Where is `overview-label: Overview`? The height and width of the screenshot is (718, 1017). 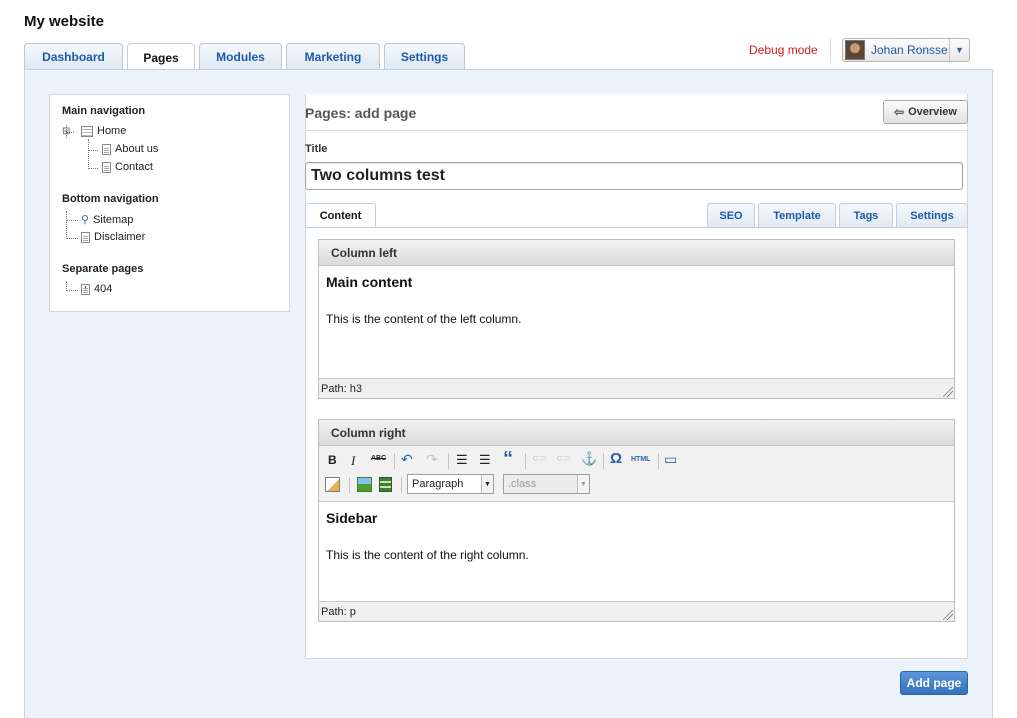
overview-label: Overview is located at coordinates (932, 112).